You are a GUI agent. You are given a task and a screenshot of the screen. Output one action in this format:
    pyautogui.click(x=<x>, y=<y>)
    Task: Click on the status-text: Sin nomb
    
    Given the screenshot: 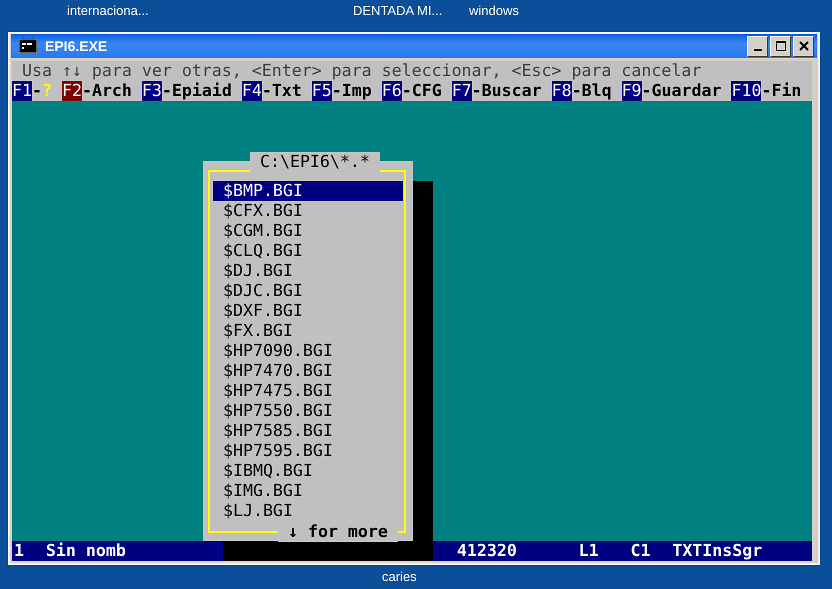 What is the action you would take?
    pyautogui.click(x=86, y=551)
    